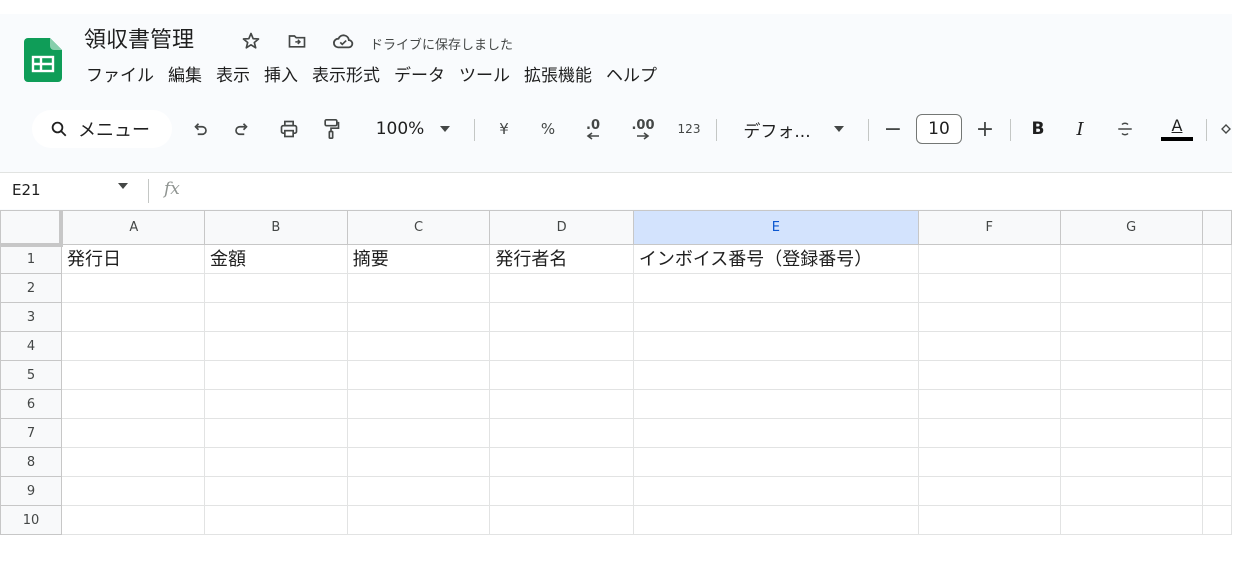 This screenshot has width=1238, height=578. Describe the element at coordinates (484, 76) in the screenshot. I see `menu-tools: ツール` at that location.